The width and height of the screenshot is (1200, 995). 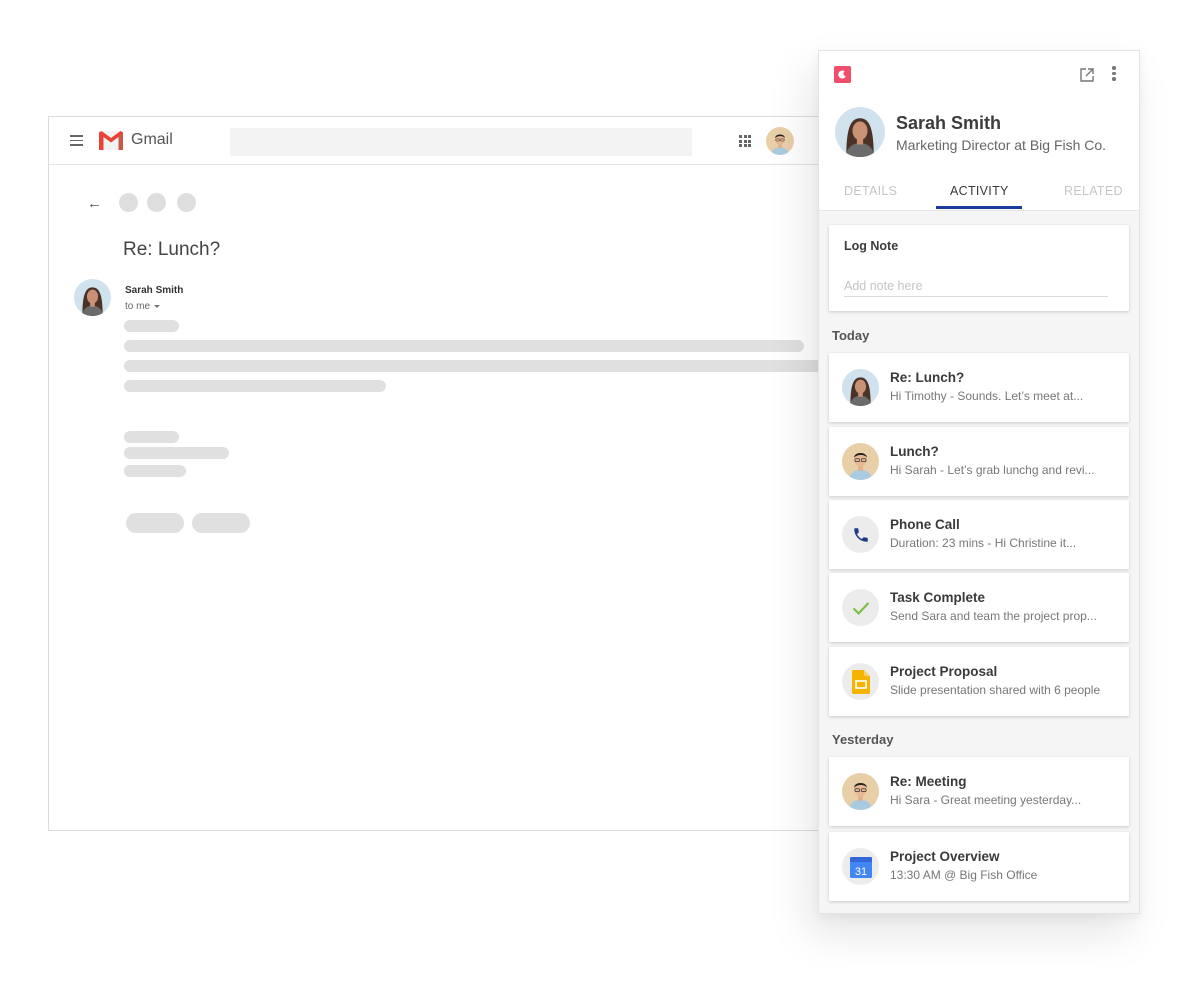 What do you see at coordinates (172, 249) in the screenshot?
I see `email-subject: Re: Lunch?` at bounding box center [172, 249].